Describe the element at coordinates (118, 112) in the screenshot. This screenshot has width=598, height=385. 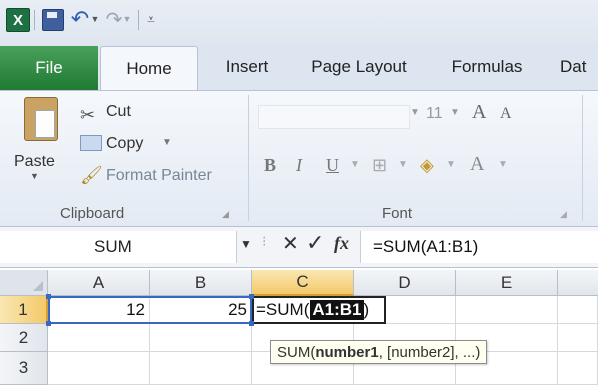
I see `cut-button: Cut` at that location.